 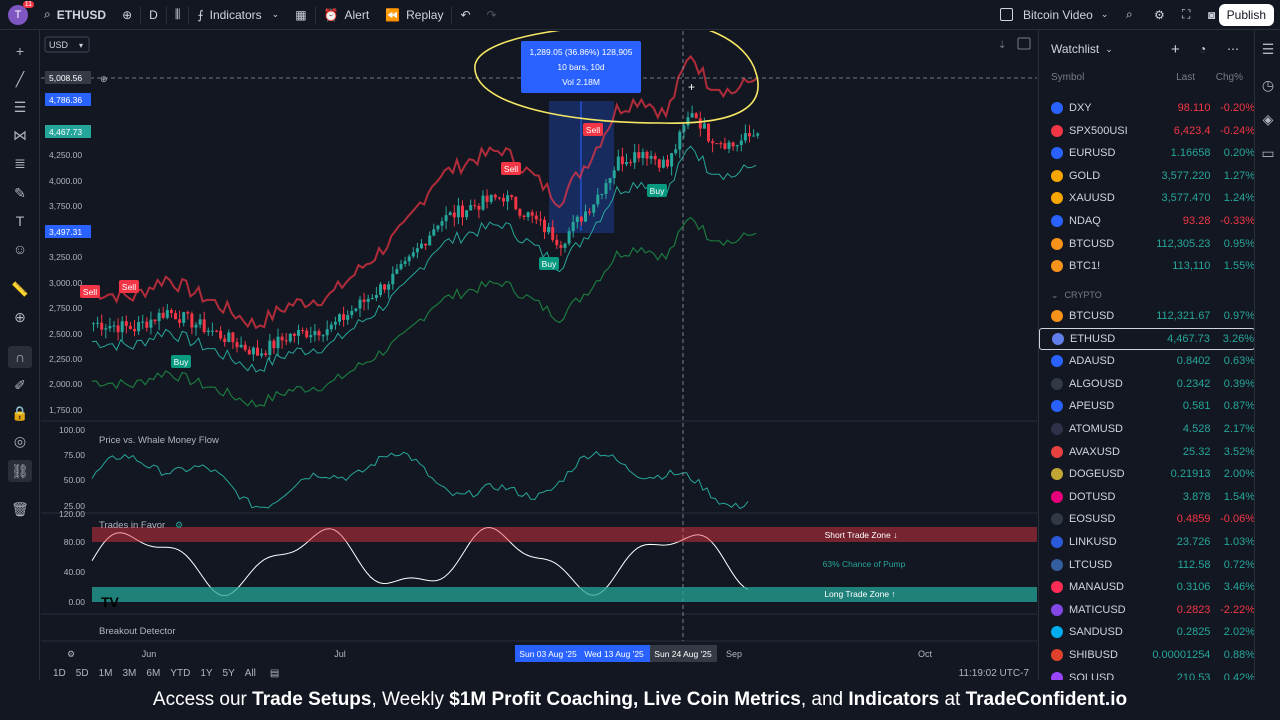 I want to click on fullscreen-button: ⛶, so click(x=1186, y=15).